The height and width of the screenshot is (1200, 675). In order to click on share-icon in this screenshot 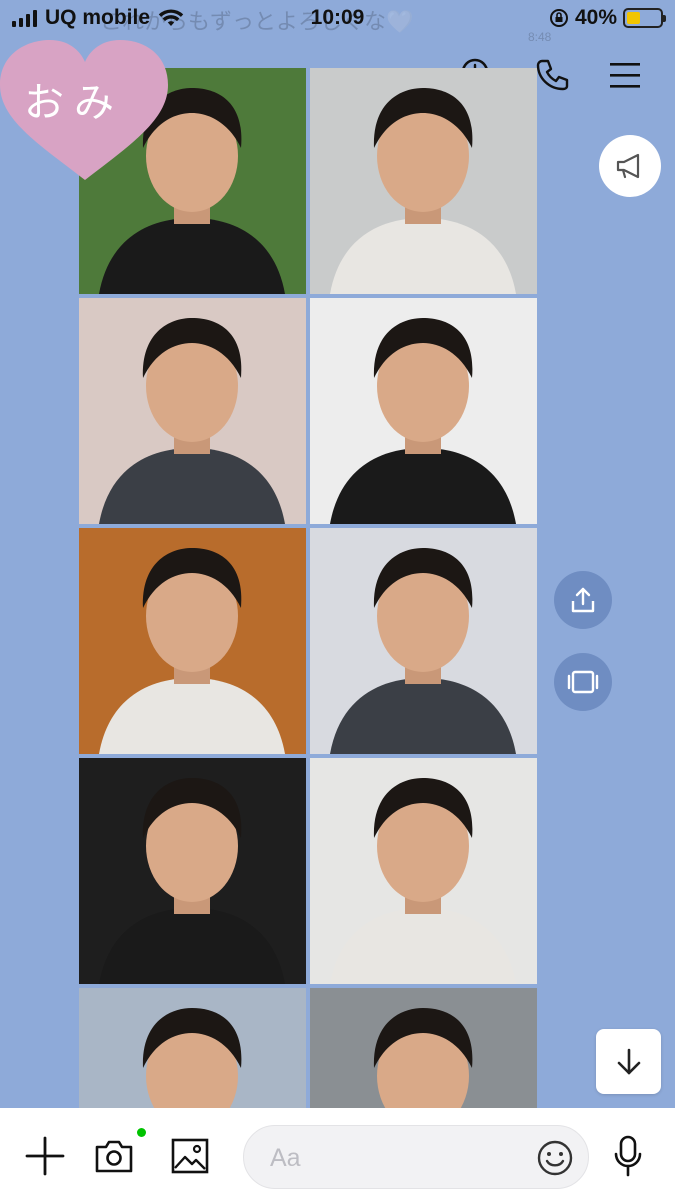, I will do `click(583, 600)`.